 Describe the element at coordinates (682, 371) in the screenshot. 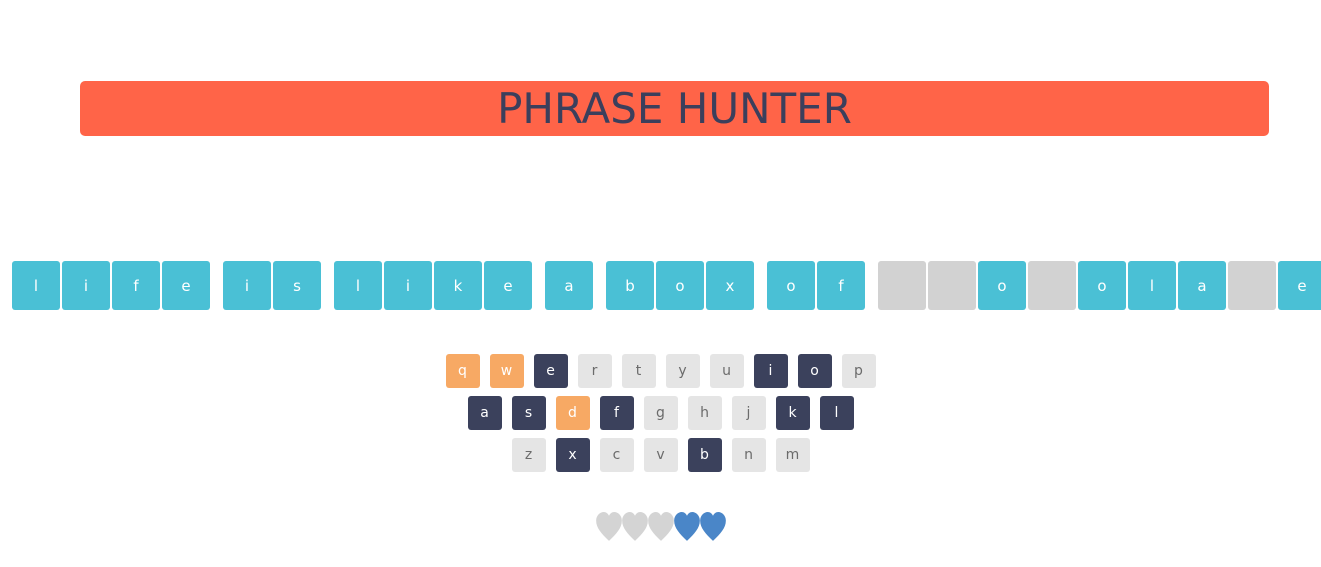

I see `key-y: y` at that location.